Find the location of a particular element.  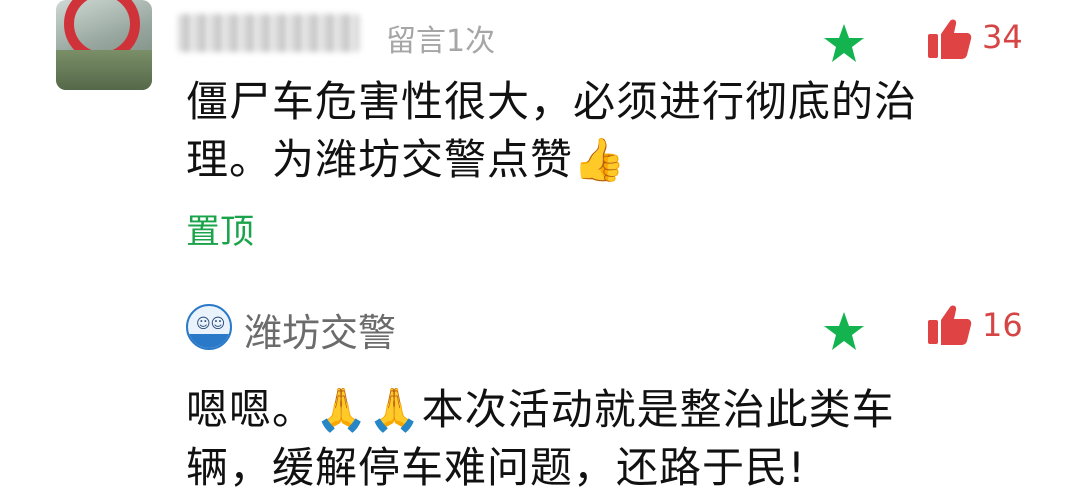

reply-text-line2: 辆，缓解停车难问题，还路于民! is located at coordinates (496, 467).